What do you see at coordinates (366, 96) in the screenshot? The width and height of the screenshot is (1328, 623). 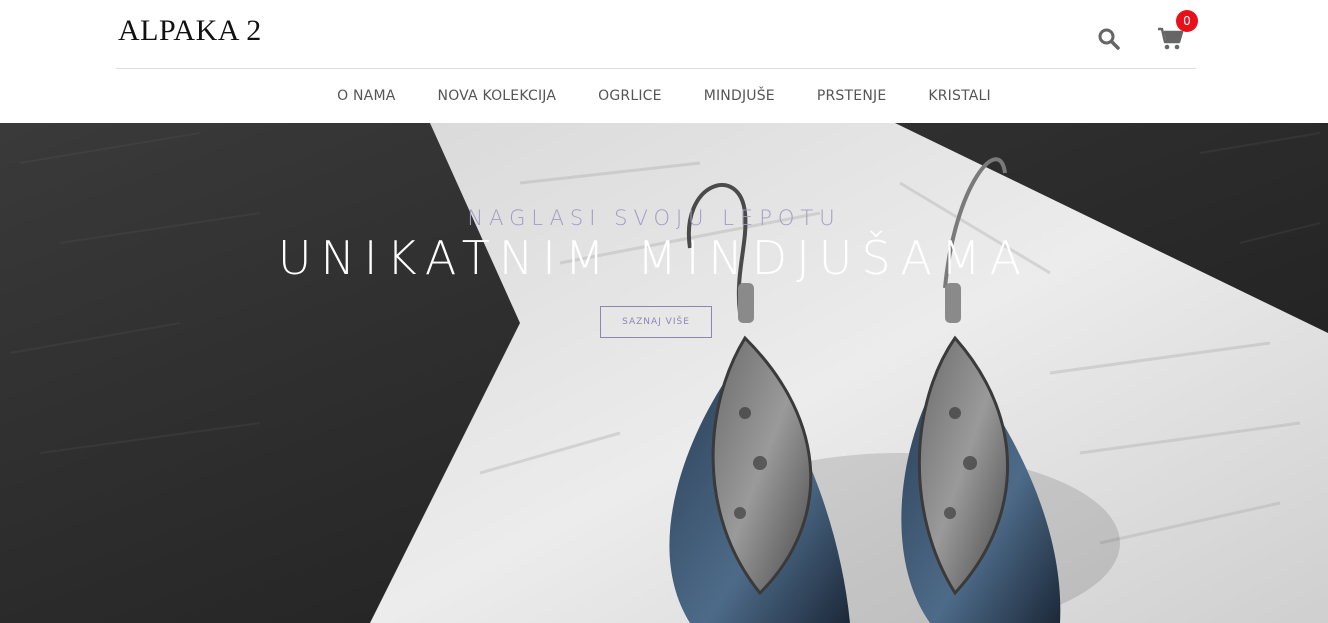 I see `nav-item-o-nama: O NAMA` at bounding box center [366, 96].